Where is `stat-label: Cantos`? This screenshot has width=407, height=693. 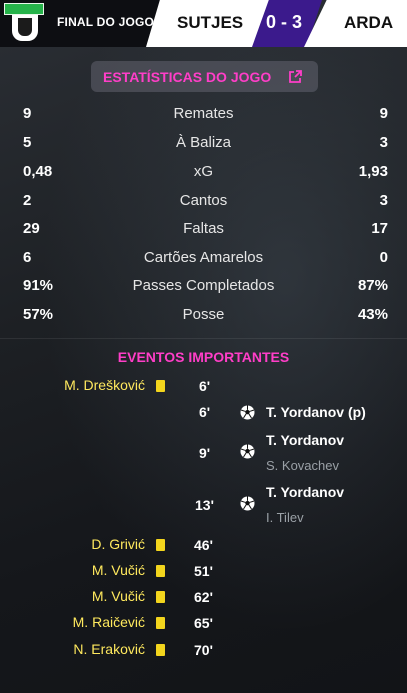
stat-label: Cantos is located at coordinates (203, 200).